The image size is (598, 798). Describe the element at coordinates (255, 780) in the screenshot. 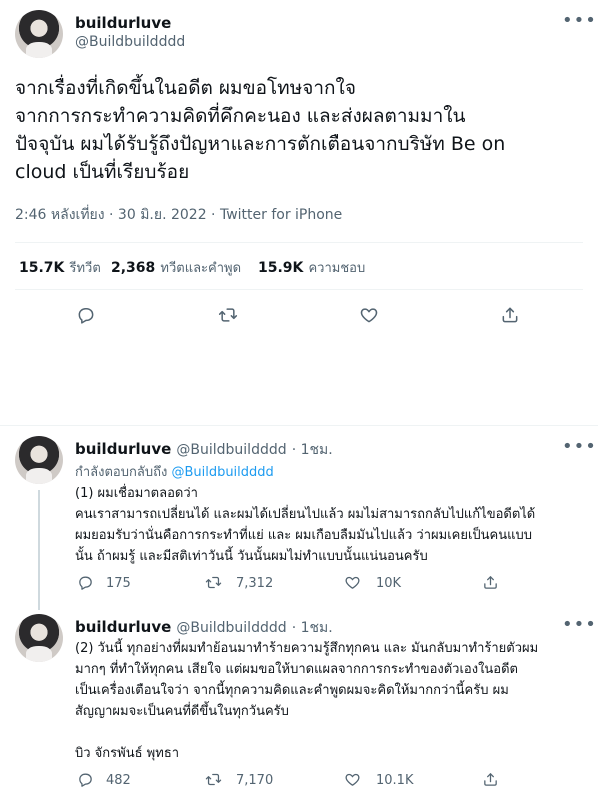

I see `retweet-count: 7,170` at that location.